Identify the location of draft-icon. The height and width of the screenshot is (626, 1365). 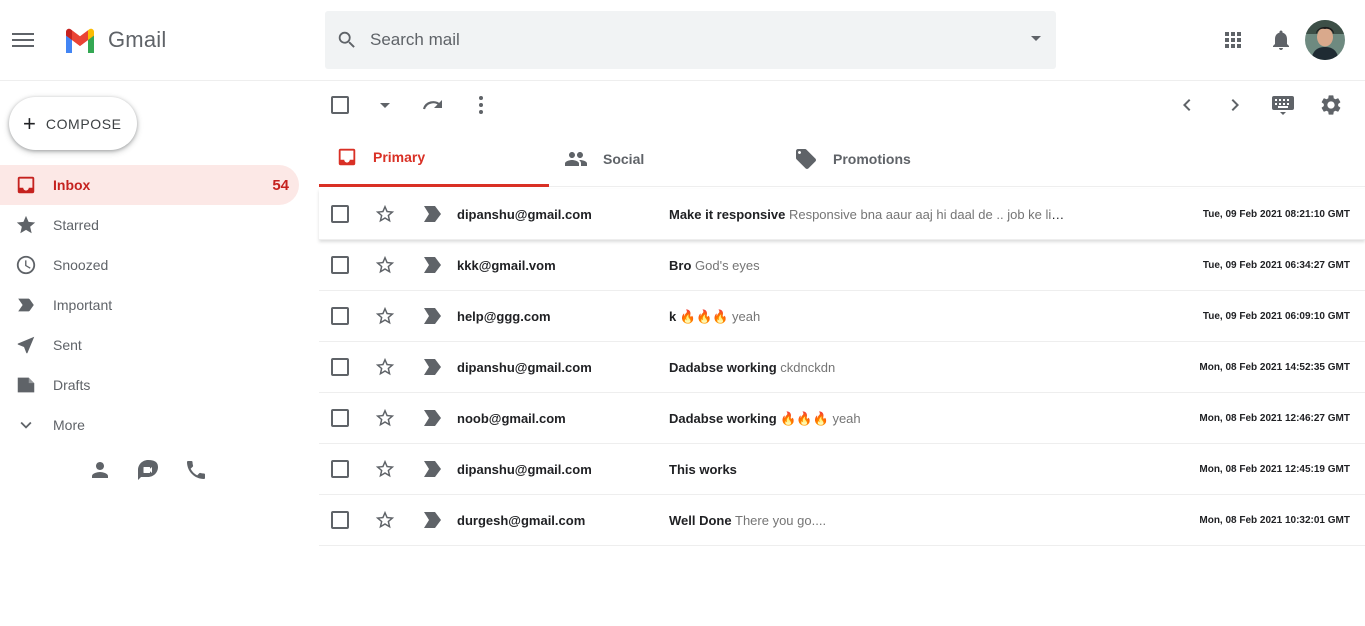
(26, 385).